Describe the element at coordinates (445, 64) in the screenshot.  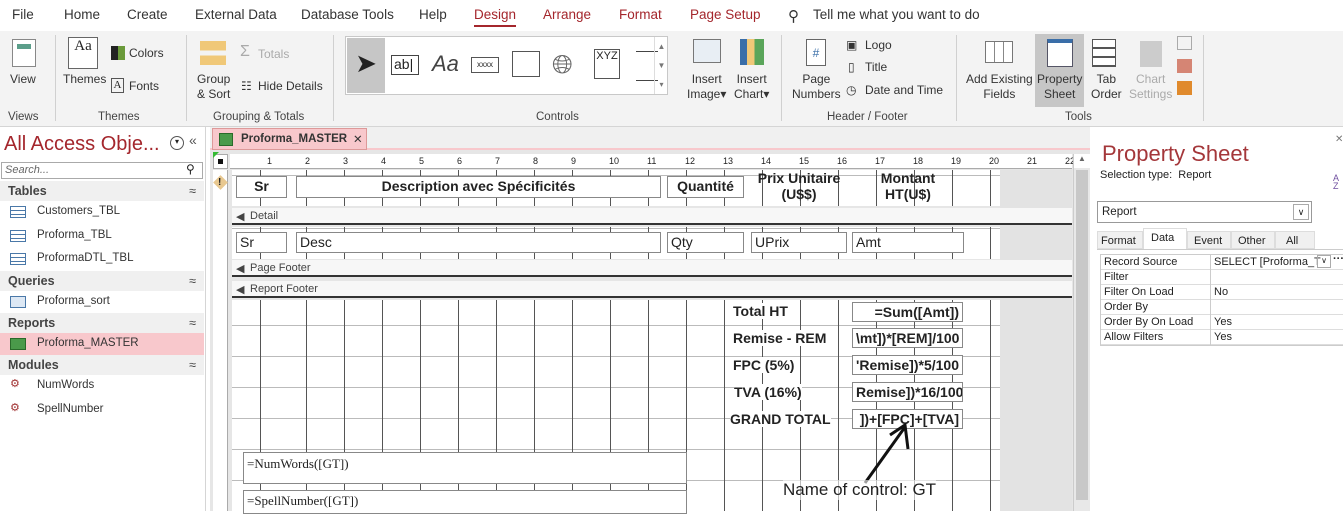
I see `label-control-icon: Aa` at that location.